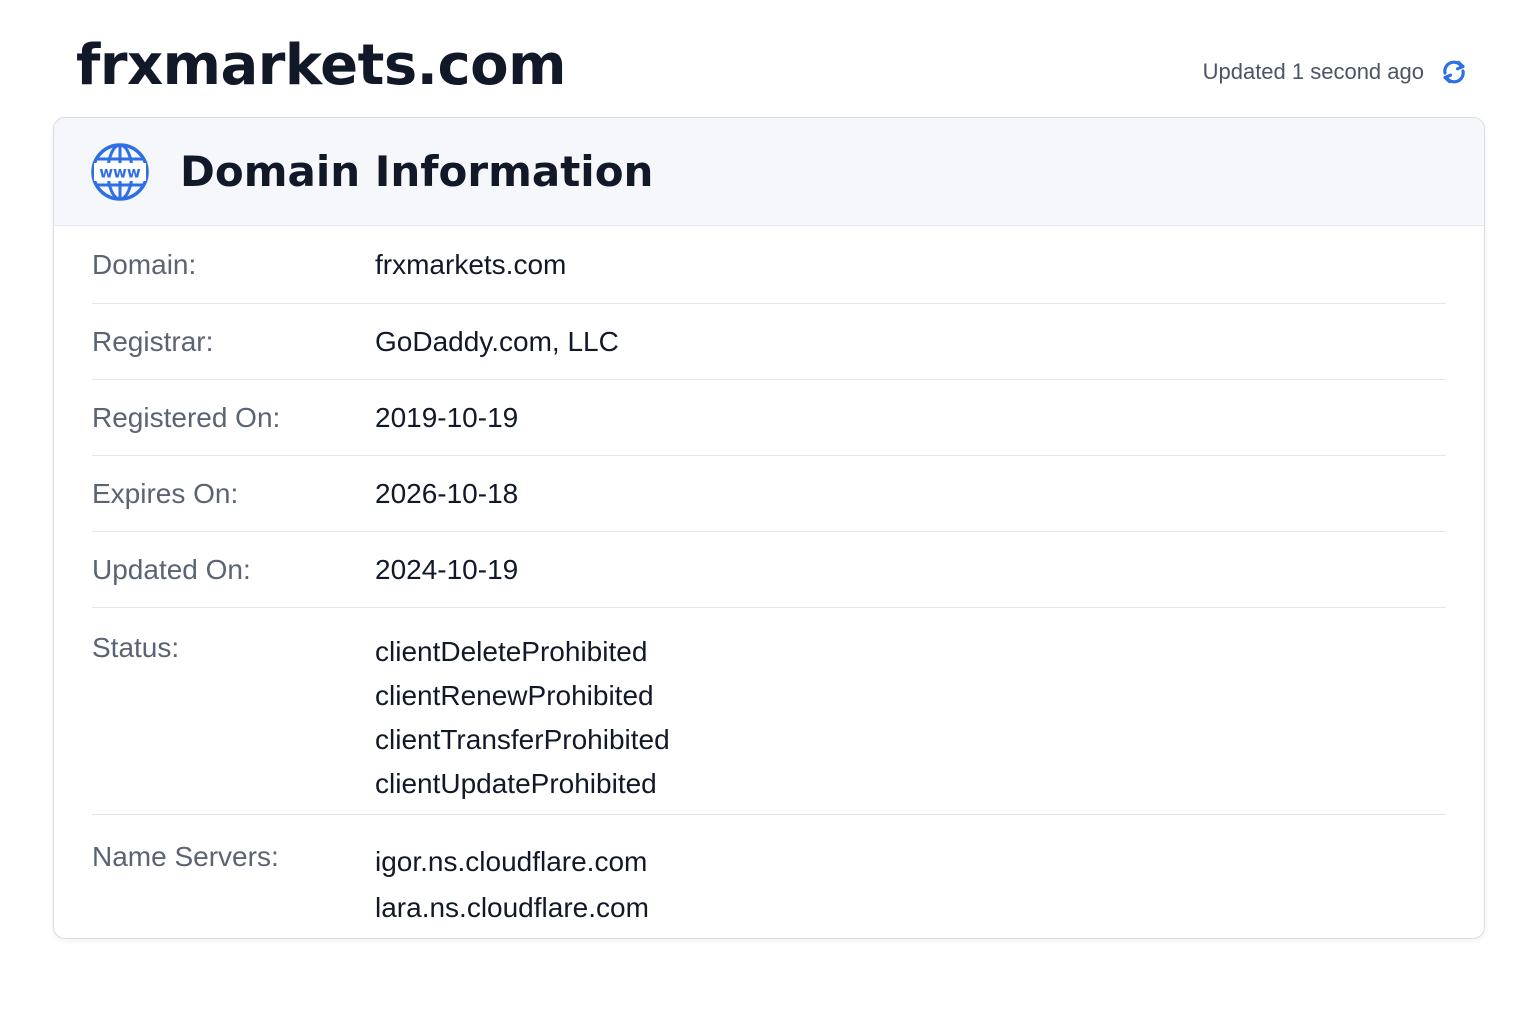 This screenshot has height=1024, width=1536. I want to click on status-item: clientRenewProhibited, so click(514, 695).